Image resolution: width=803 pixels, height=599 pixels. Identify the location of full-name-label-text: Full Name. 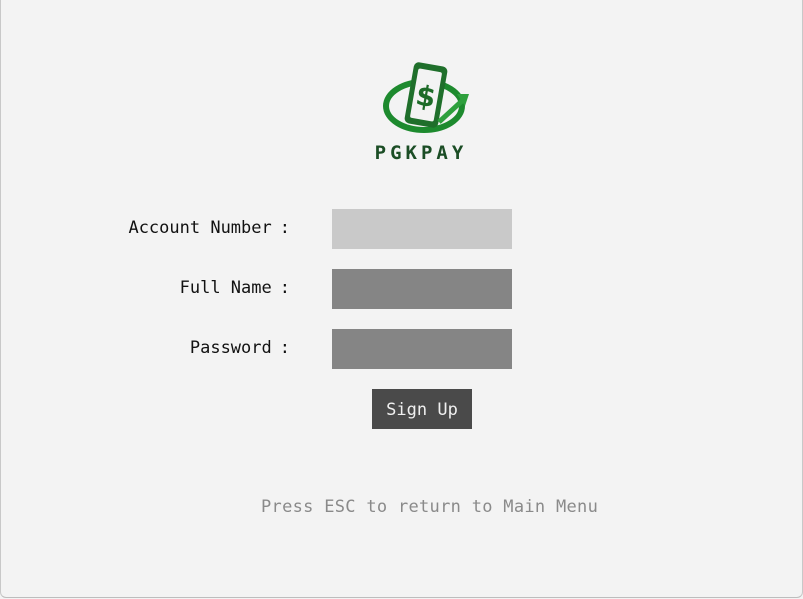
(225, 288).